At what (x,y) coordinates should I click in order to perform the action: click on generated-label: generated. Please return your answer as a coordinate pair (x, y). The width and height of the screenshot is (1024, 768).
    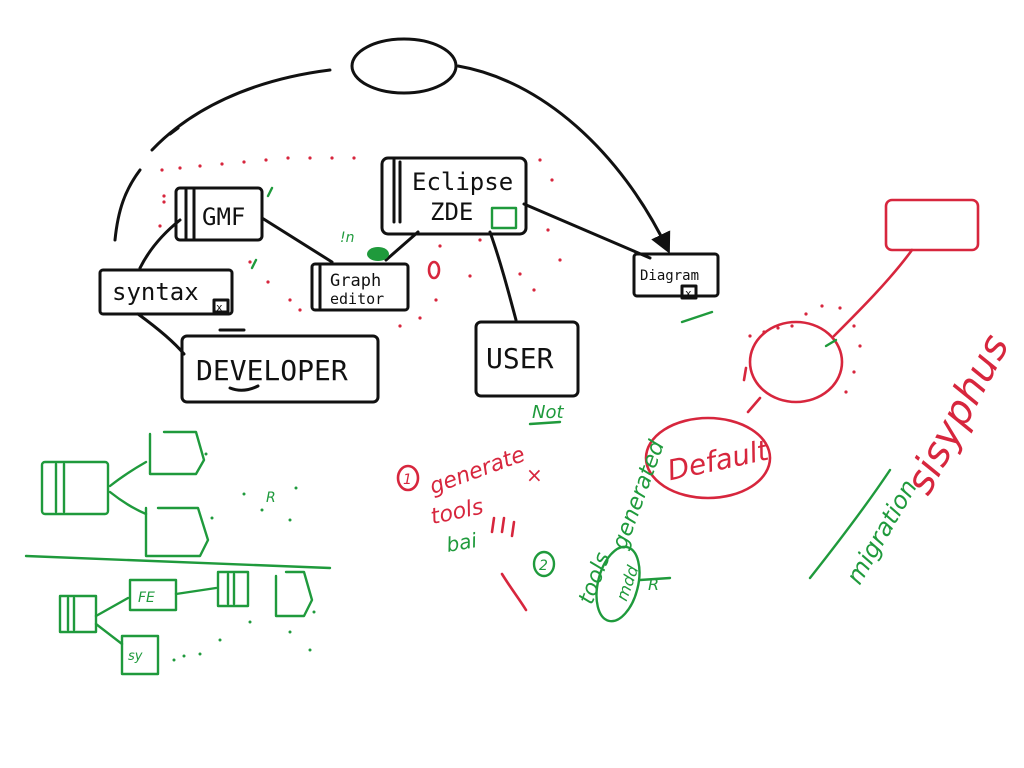
    Looking at the image, I should click on (639, 494).